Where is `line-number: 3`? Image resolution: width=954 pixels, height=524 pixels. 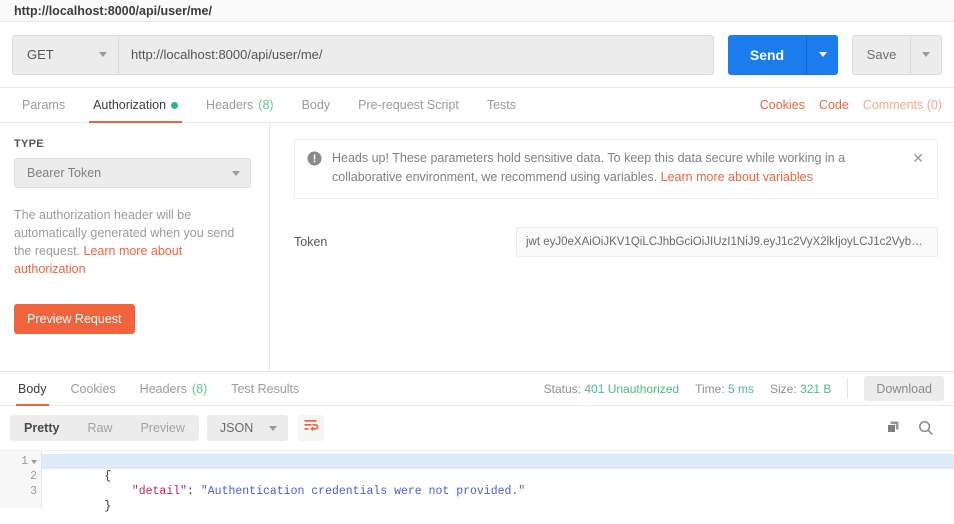 line-number: 3 is located at coordinates (33, 491).